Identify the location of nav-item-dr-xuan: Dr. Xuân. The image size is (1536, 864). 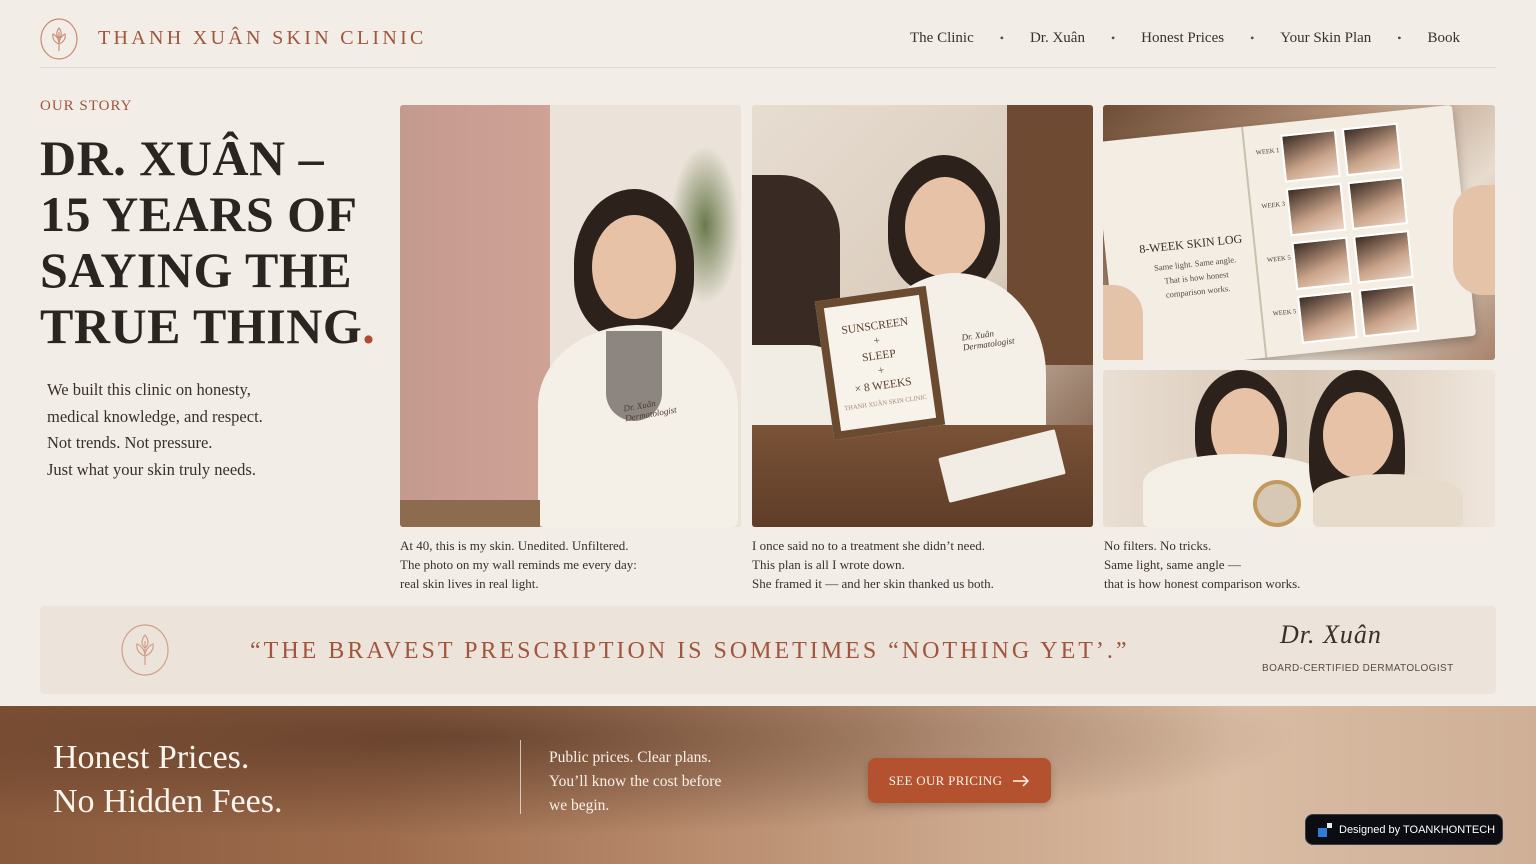
(1057, 38).